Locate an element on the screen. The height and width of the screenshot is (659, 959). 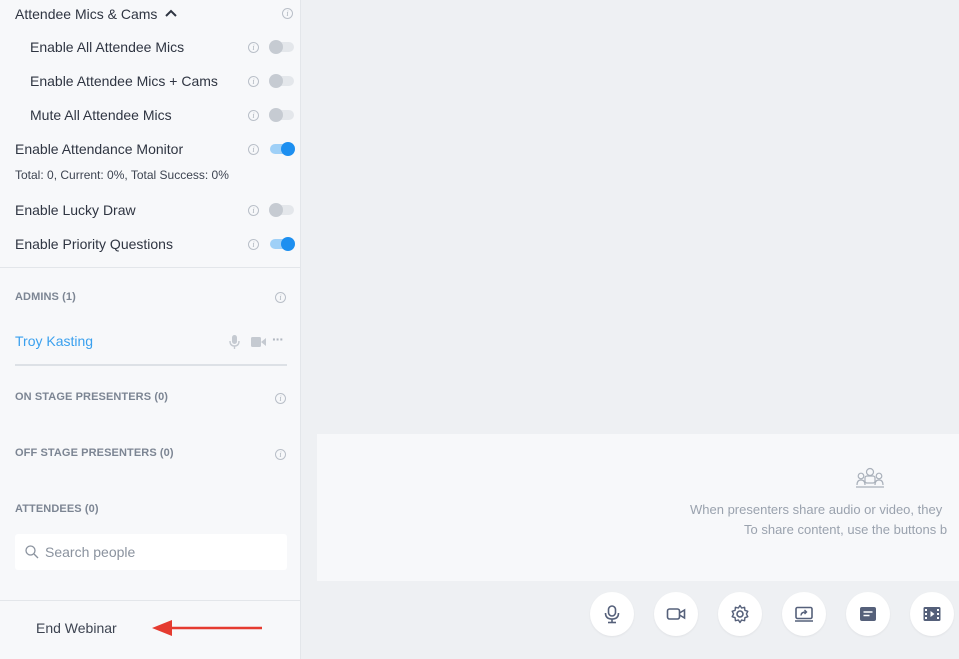
admins-section-title: ADMINS (1) is located at coordinates (45, 297).